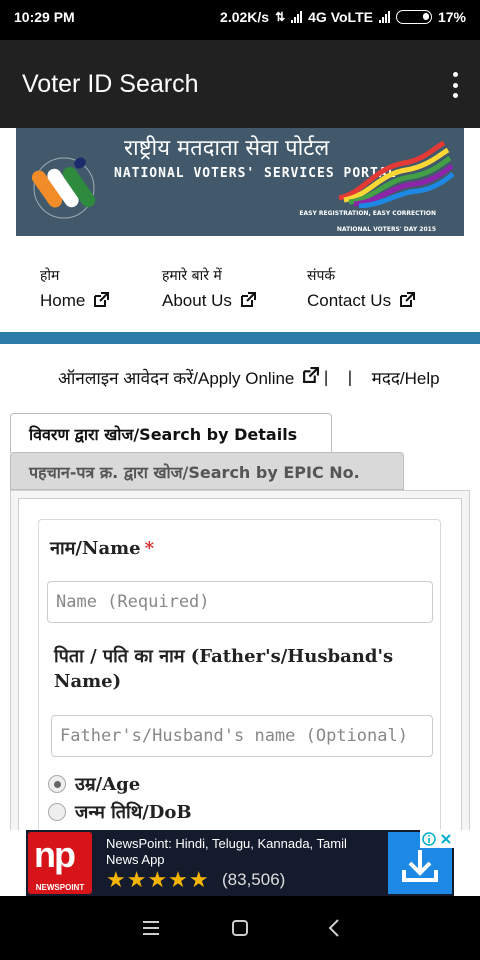 The width and height of the screenshot is (480, 960). What do you see at coordinates (176, 378) in the screenshot?
I see `apply-online-link: ऑनलाइन आवेदन करें/Apply Online` at bounding box center [176, 378].